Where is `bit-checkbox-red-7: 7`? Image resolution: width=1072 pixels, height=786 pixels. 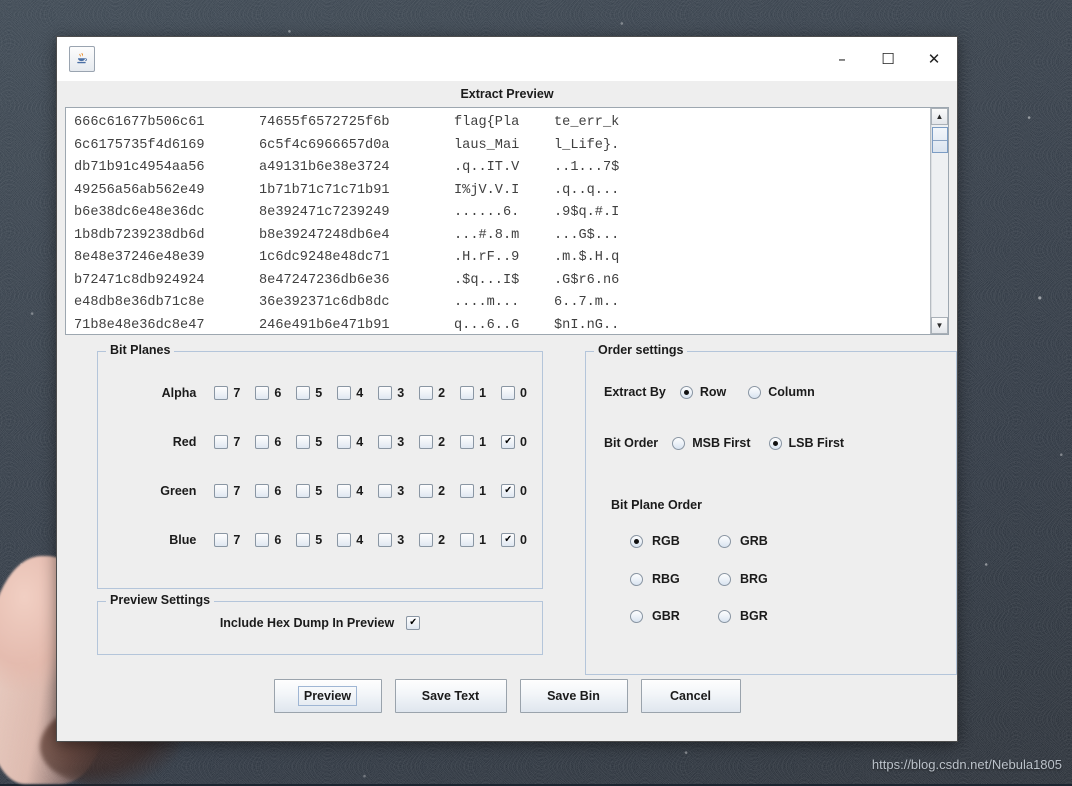
bit-checkbox-red-7: 7 is located at coordinates (227, 442).